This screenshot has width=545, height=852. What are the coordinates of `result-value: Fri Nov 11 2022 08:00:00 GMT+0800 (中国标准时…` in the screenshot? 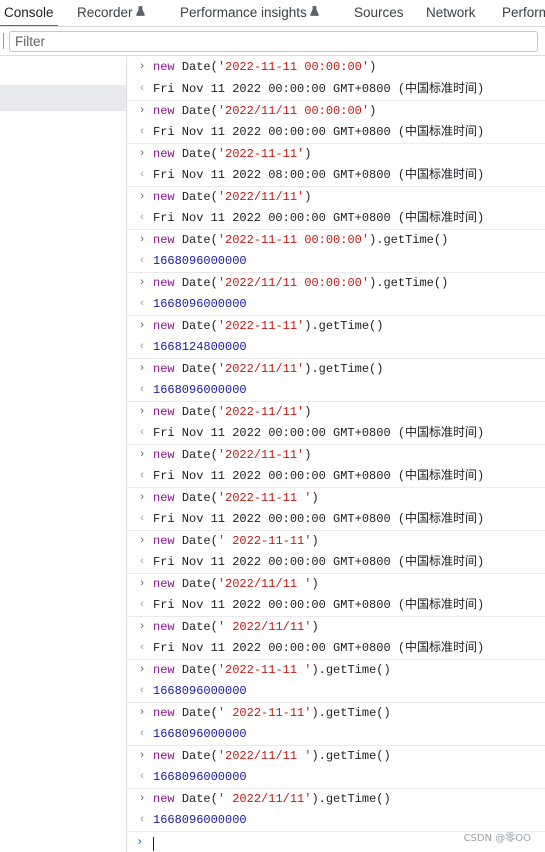 It's located at (319, 174).